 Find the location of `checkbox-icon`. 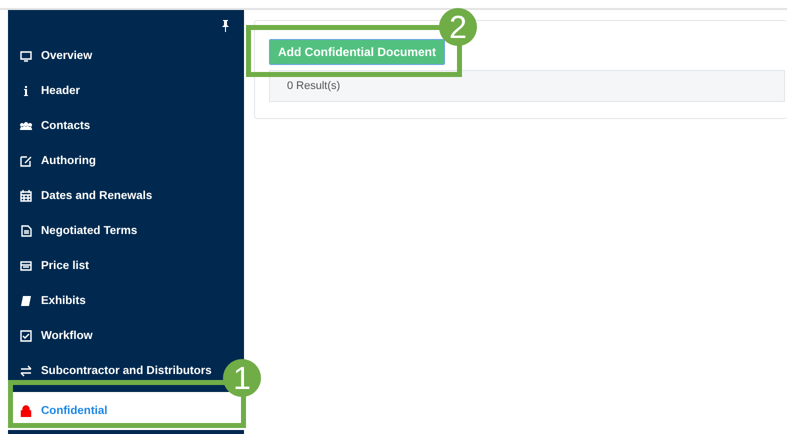

checkbox-icon is located at coordinates (26, 336).